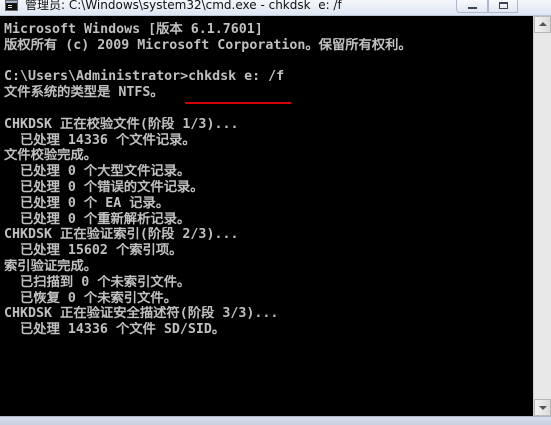  What do you see at coordinates (97, 172) in the screenshot?
I see `console-line: 已处理 0 个大型文件记录。` at bounding box center [97, 172].